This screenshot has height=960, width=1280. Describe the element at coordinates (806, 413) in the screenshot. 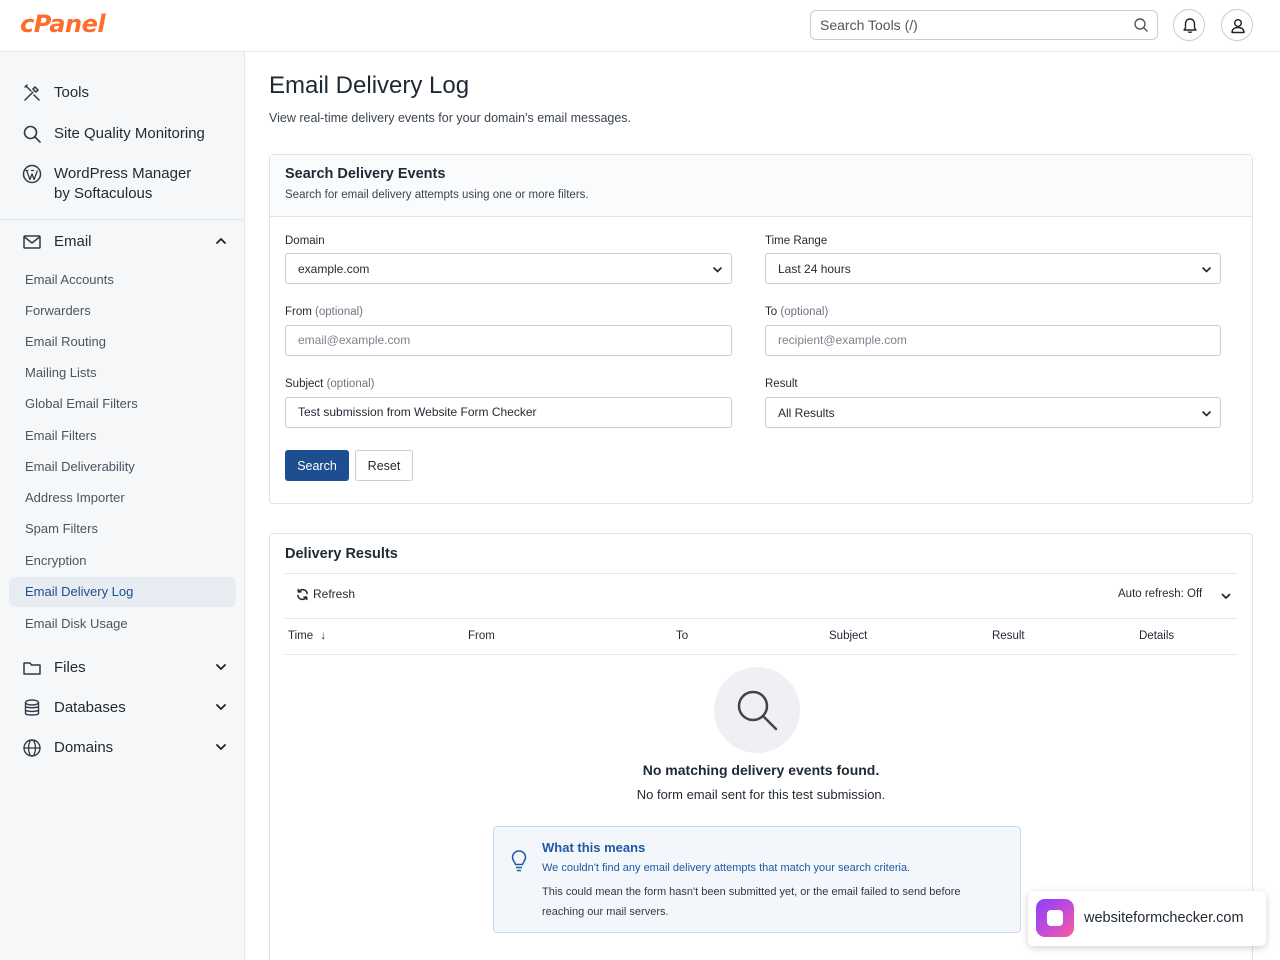

I see `result-select-value: All Results` at that location.